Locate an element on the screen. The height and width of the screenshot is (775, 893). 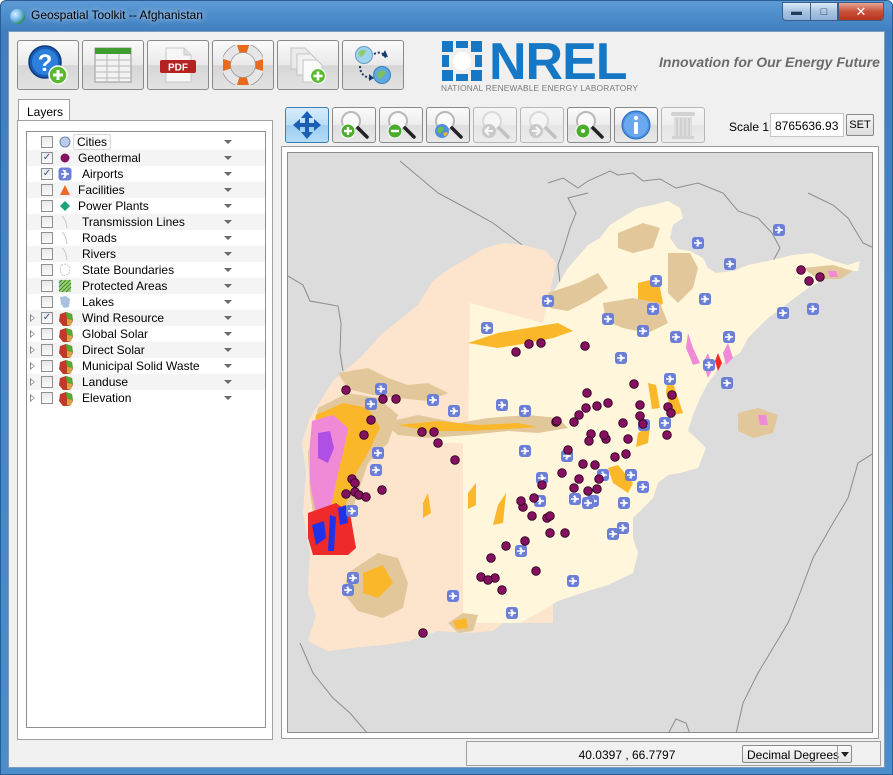
layer-row-protected-areas: Protected Areas is located at coordinates (146, 286).